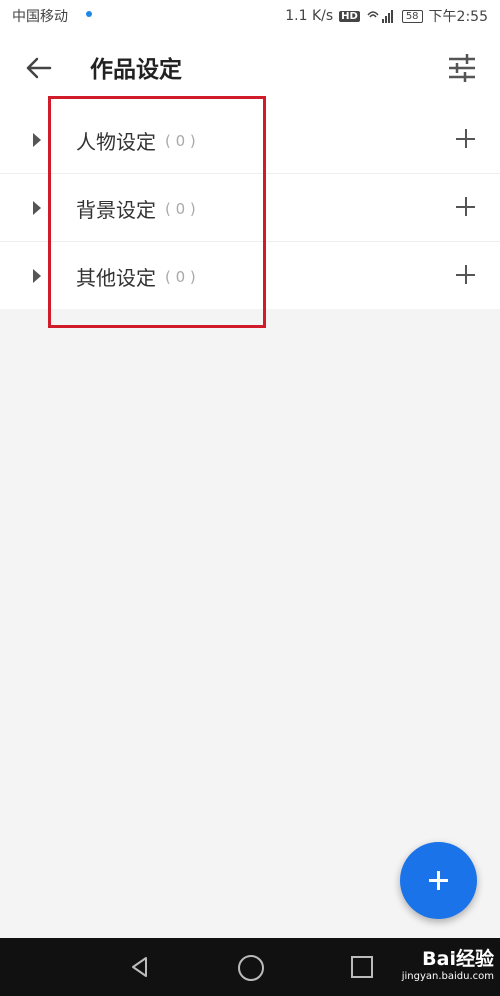 The height and width of the screenshot is (996, 500). I want to click on baidu-watermark: Bai经验 jingyan.baidu.com, so click(448, 963).